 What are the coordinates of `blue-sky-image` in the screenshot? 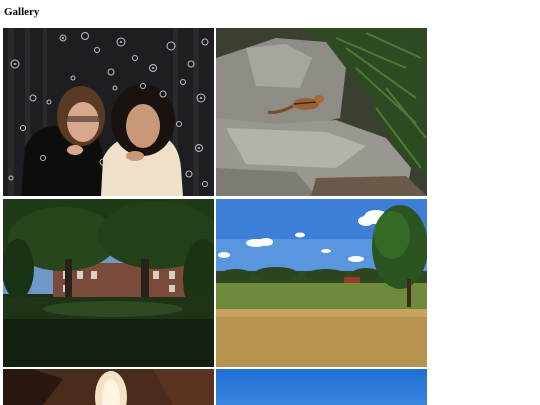 It's located at (321, 387).